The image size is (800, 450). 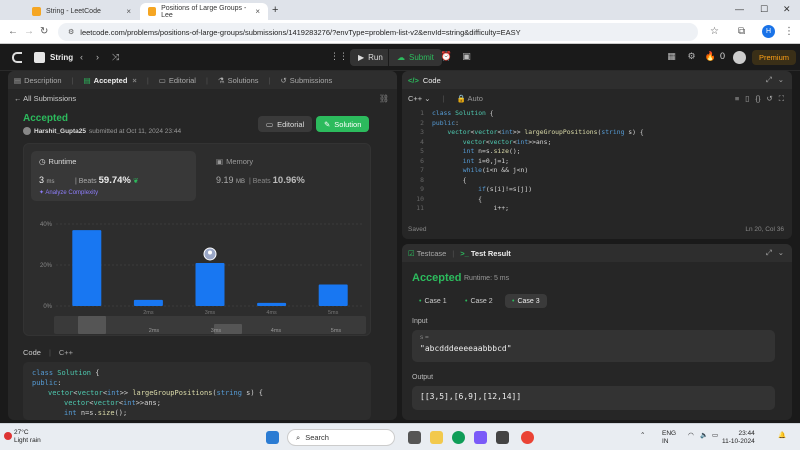 I want to click on code-language: C++, so click(x=66, y=352).